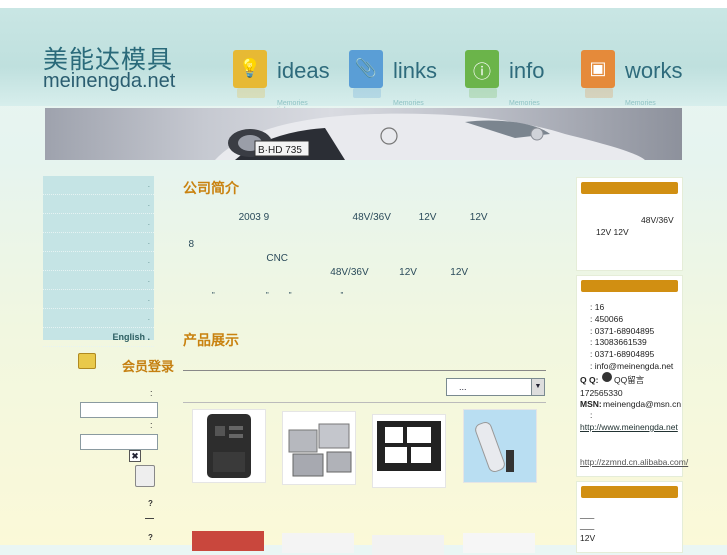  Describe the element at coordinates (629, 492) in the screenshot. I see `links-header` at that location.